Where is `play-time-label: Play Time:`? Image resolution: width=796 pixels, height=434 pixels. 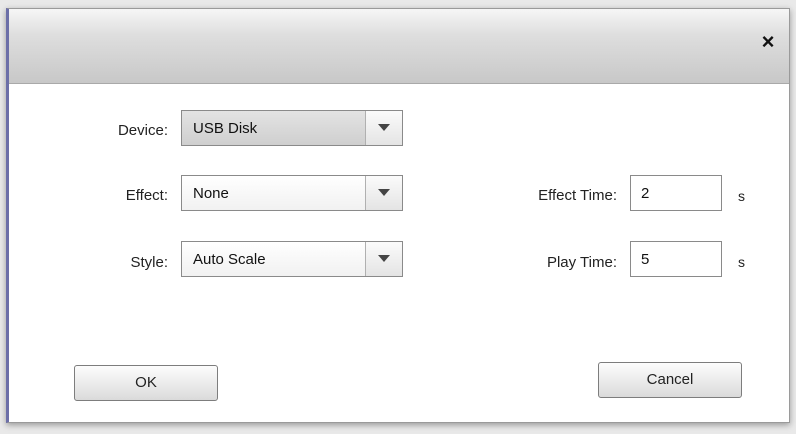
play-time-label: Play Time: is located at coordinates (581, 262).